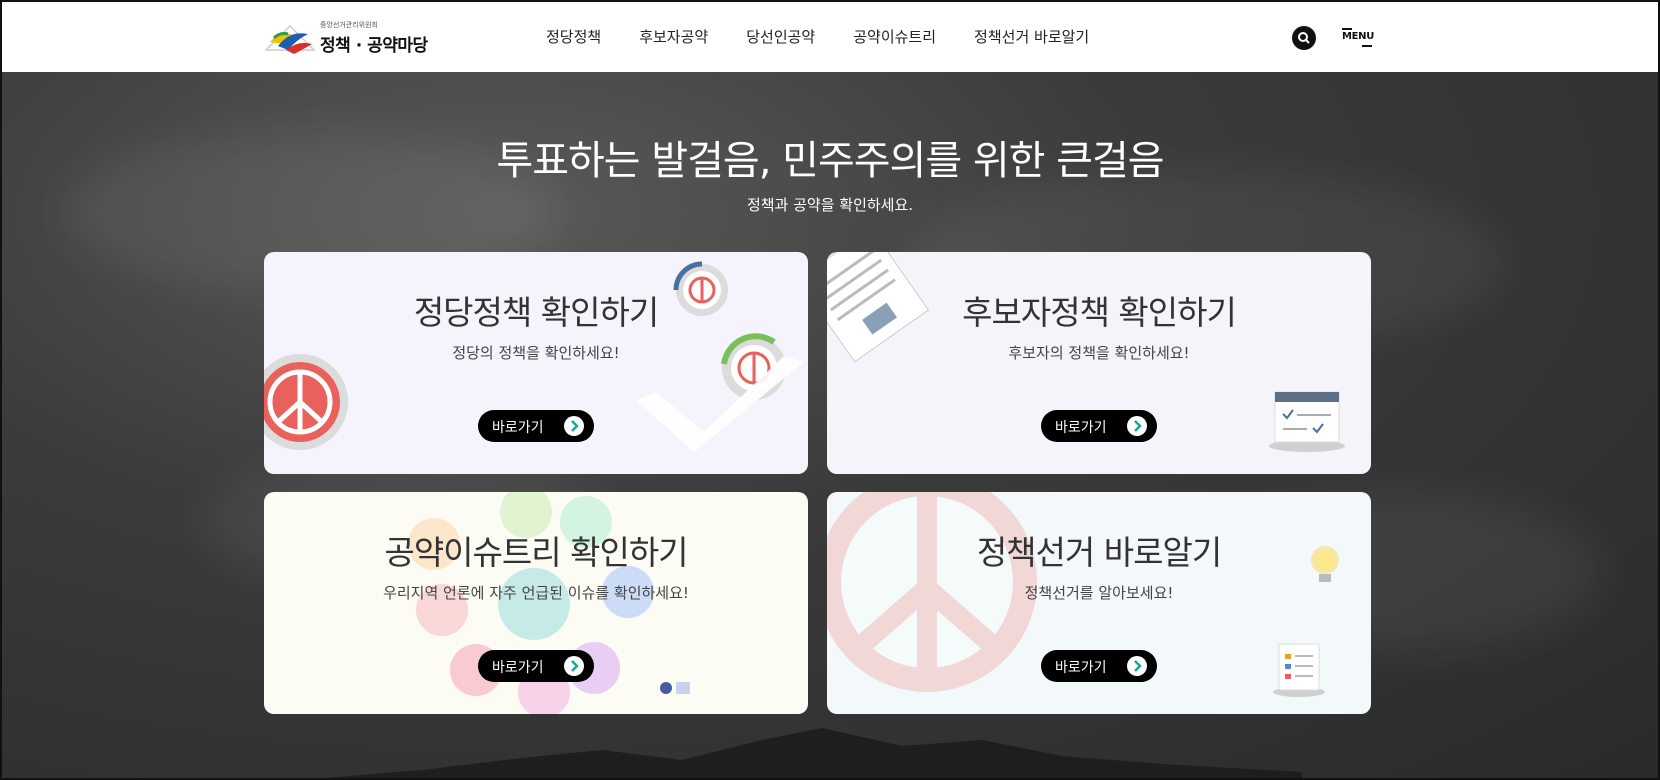 This screenshot has width=1660, height=780. Describe the element at coordinates (673, 36) in the screenshot. I see `nav-item-candidate-pledge: 후보자공약` at that location.